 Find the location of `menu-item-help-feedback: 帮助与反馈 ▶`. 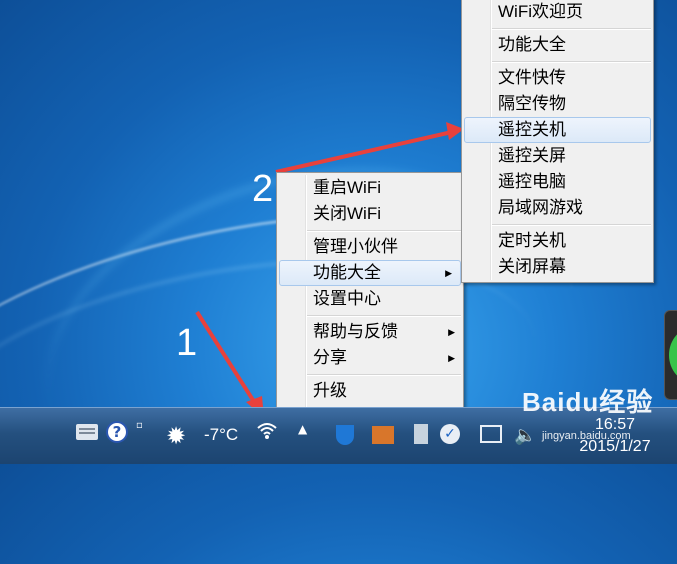

menu-item-help-feedback: 帮助与反馈 ▶ is located at coordinates (370, 332).